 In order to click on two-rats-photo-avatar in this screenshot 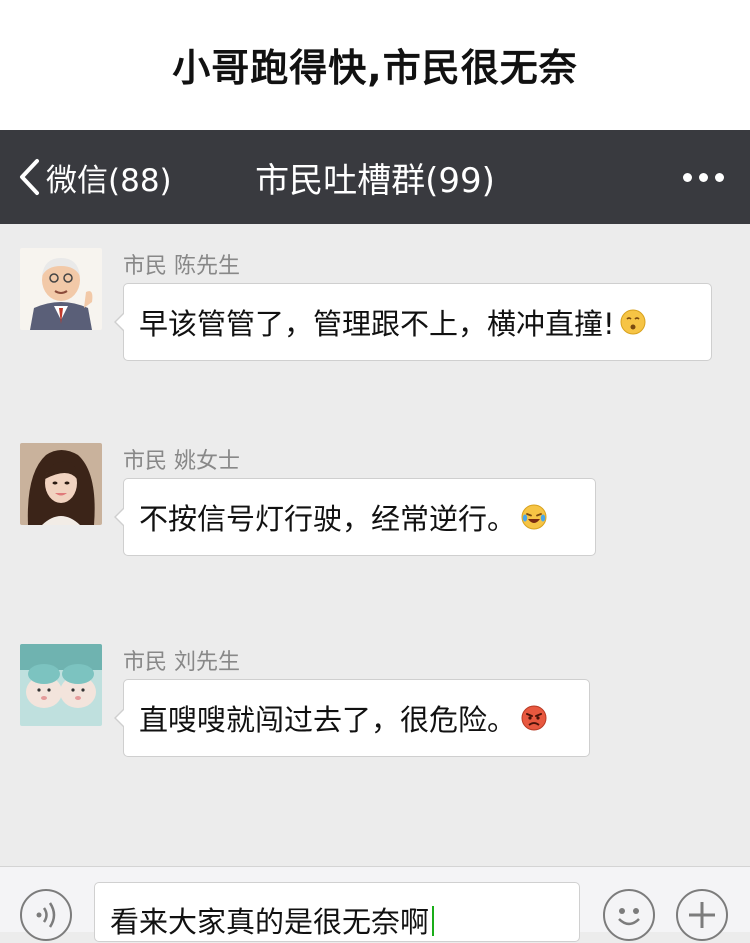, I will do `click(61, 685)`.